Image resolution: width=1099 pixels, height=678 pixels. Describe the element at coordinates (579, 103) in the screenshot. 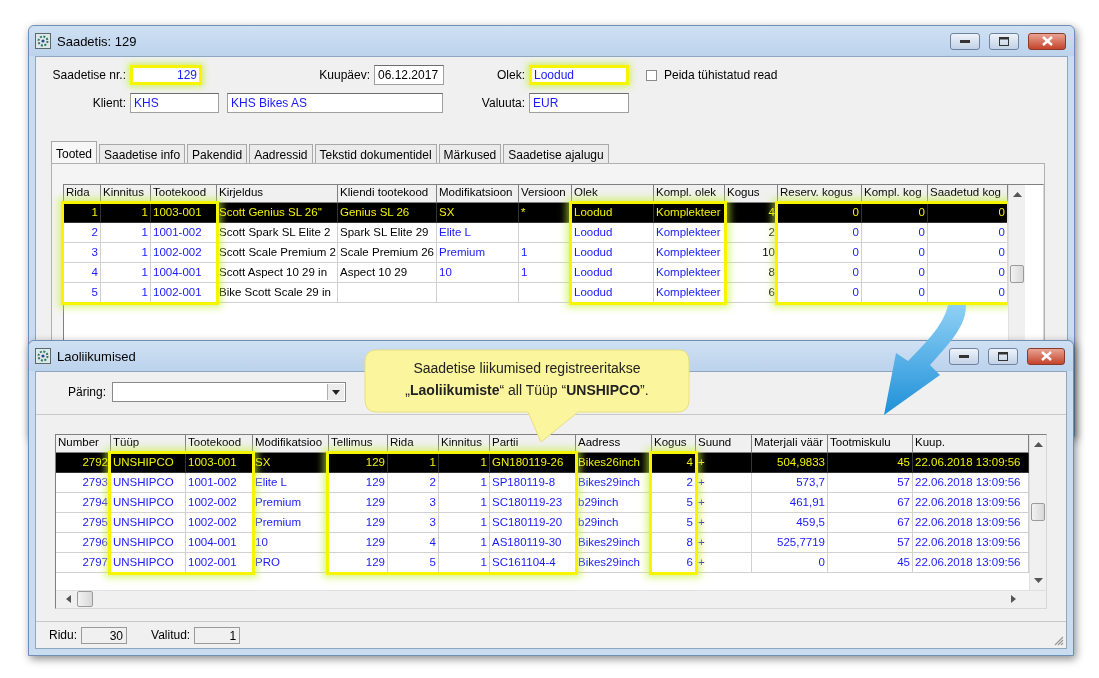

I see `text-field: EUR` at that location.